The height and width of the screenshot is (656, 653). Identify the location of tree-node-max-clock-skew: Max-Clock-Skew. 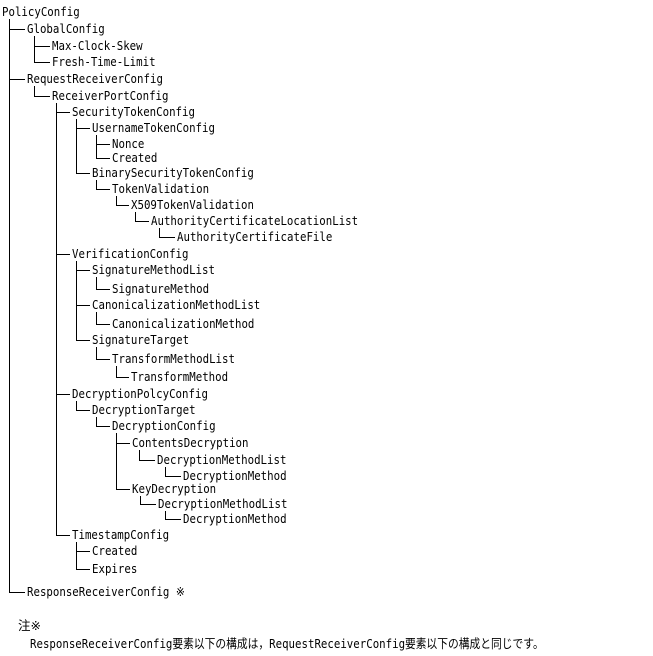
(97, 45).